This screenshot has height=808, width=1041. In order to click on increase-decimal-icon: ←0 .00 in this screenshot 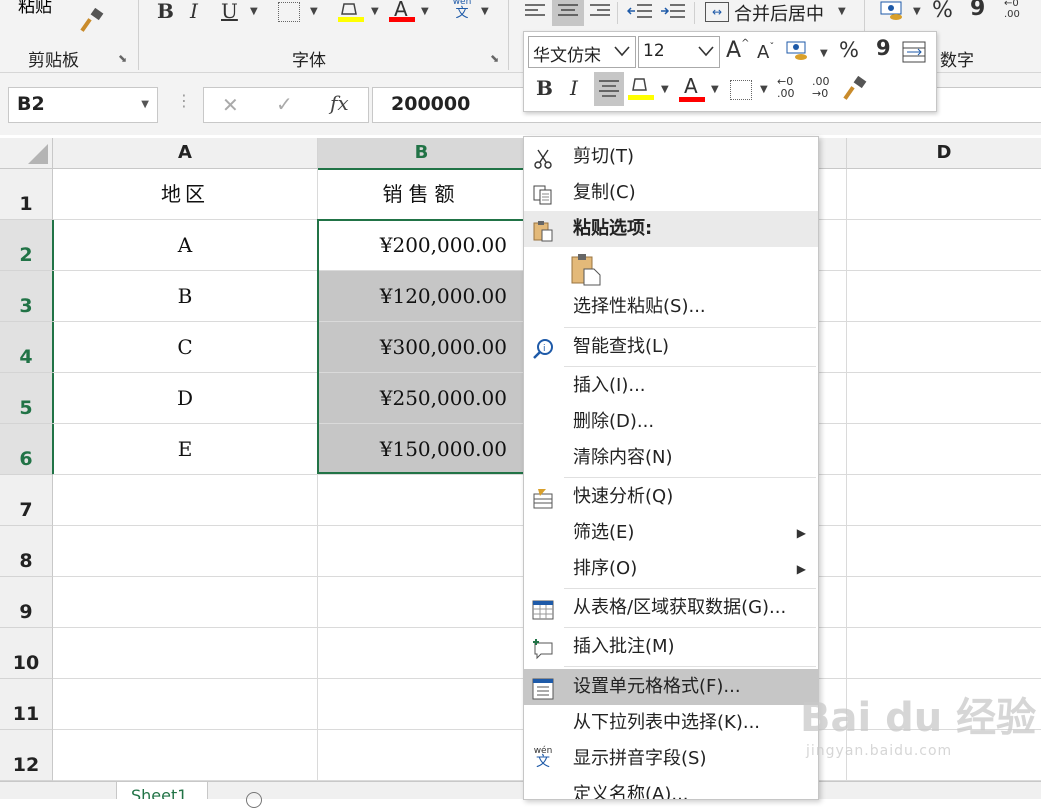, I will do `click(786, 88)`.